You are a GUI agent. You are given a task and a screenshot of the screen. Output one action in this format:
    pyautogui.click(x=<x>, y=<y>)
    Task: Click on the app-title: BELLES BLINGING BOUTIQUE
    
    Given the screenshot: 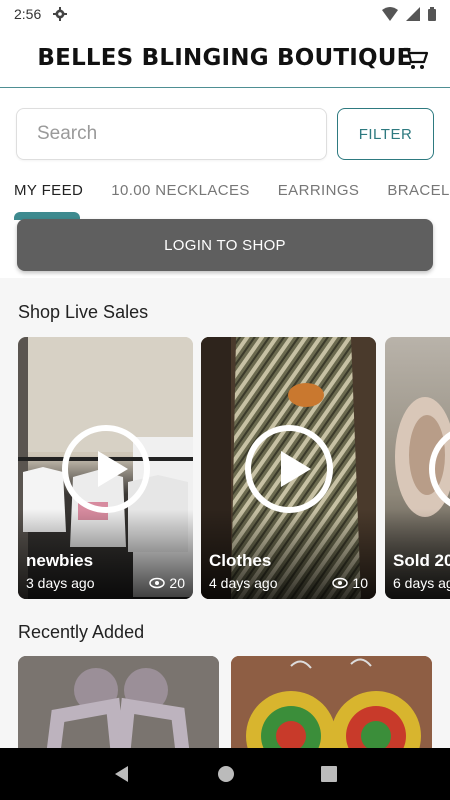 What is the action you would take?
    pyautogui.click(x=225, y=57)
    